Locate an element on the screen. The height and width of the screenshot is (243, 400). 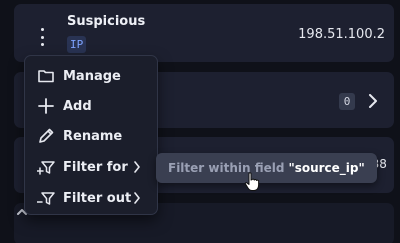
entity-title: Suspicious is located at coordinates (106, 21).